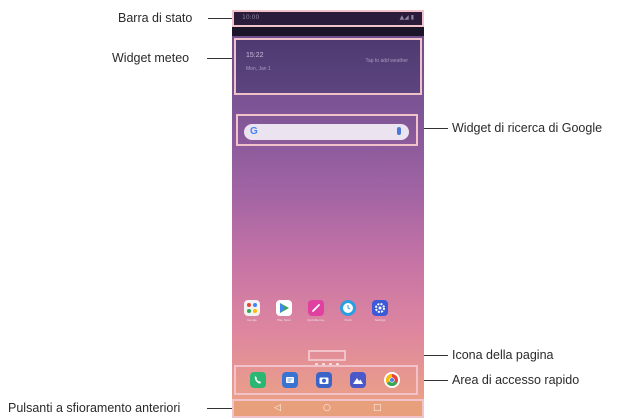 Image resolution: width=619 pixels, height=418 pixels. Describe the element at coordinates (328, 66) in the screenshot. I see `callout-box-weather-widget` at that location.